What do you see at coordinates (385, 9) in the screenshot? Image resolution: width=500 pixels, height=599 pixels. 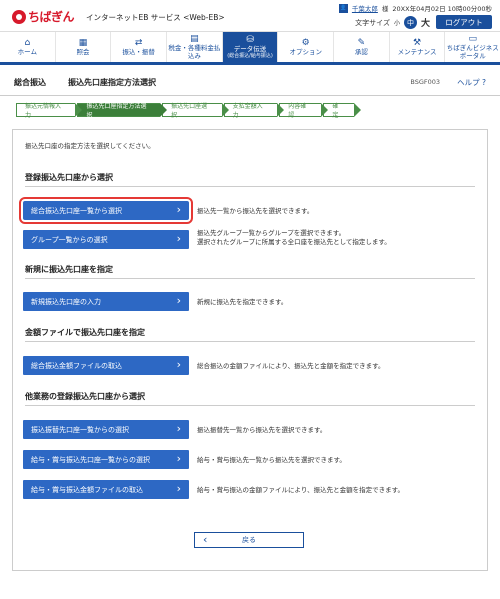 I see `user-suffix: 様` at bounding box center [385, 9].